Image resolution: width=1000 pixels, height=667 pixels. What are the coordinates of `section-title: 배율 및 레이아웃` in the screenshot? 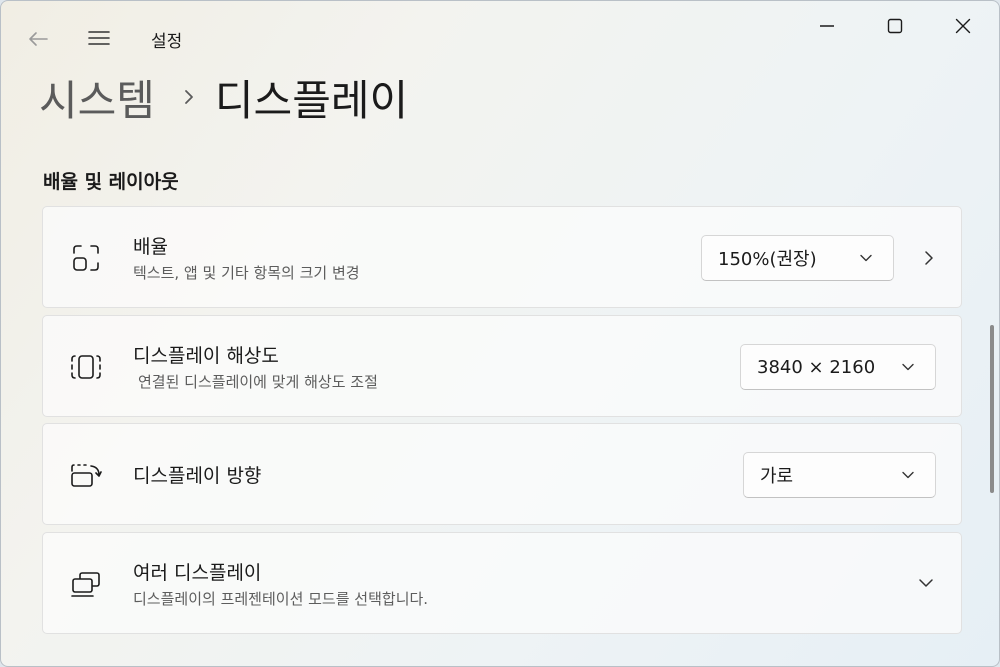 It's located at (111, 182).